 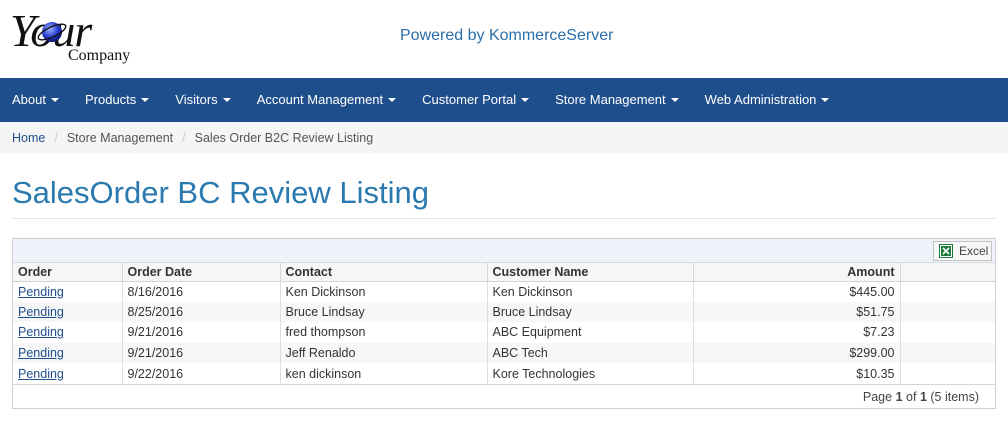 I want to click on column-header-contact: Contact, so click(x=384, y=272).